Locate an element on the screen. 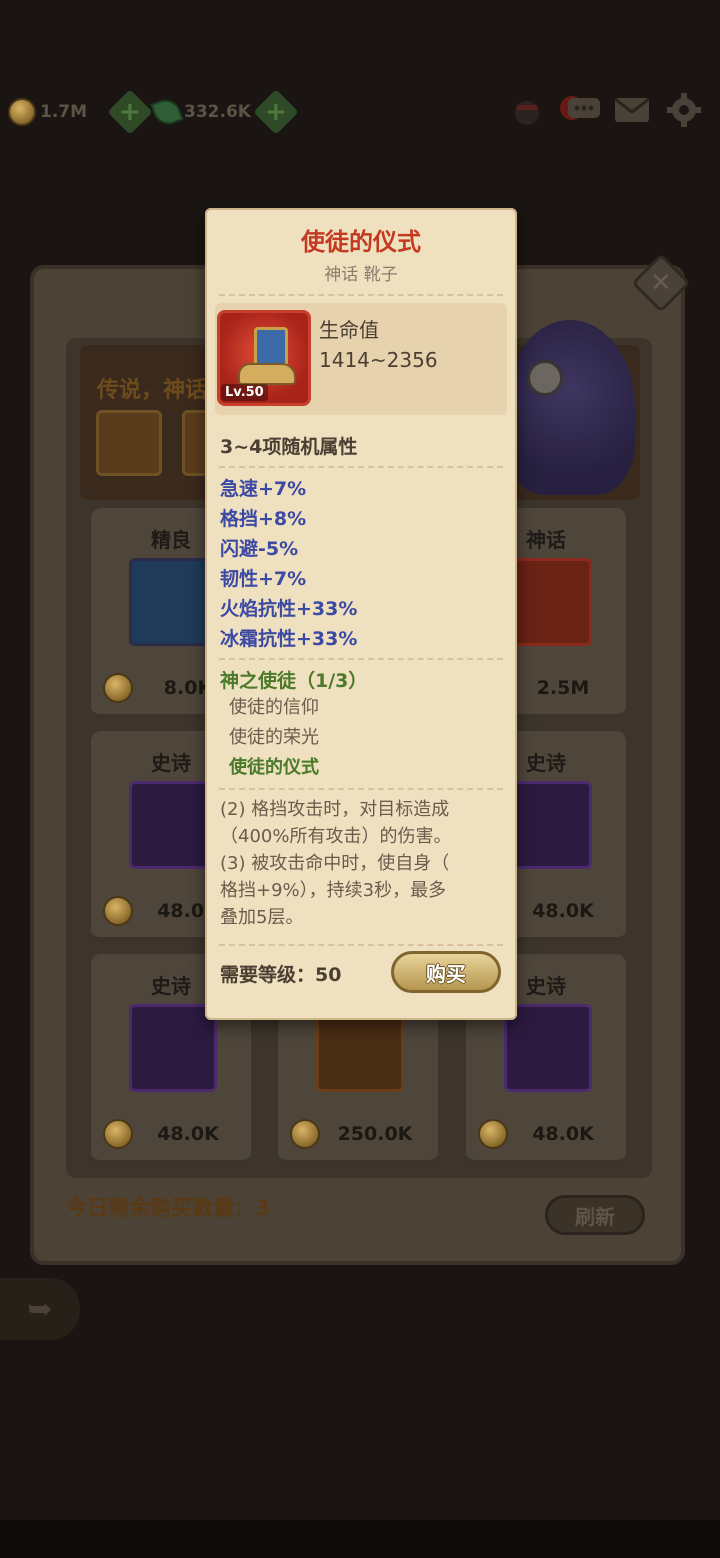 This screenshot has width=720, height=1558. gold-resource: 1.7M is located at coordinates (47, 112).